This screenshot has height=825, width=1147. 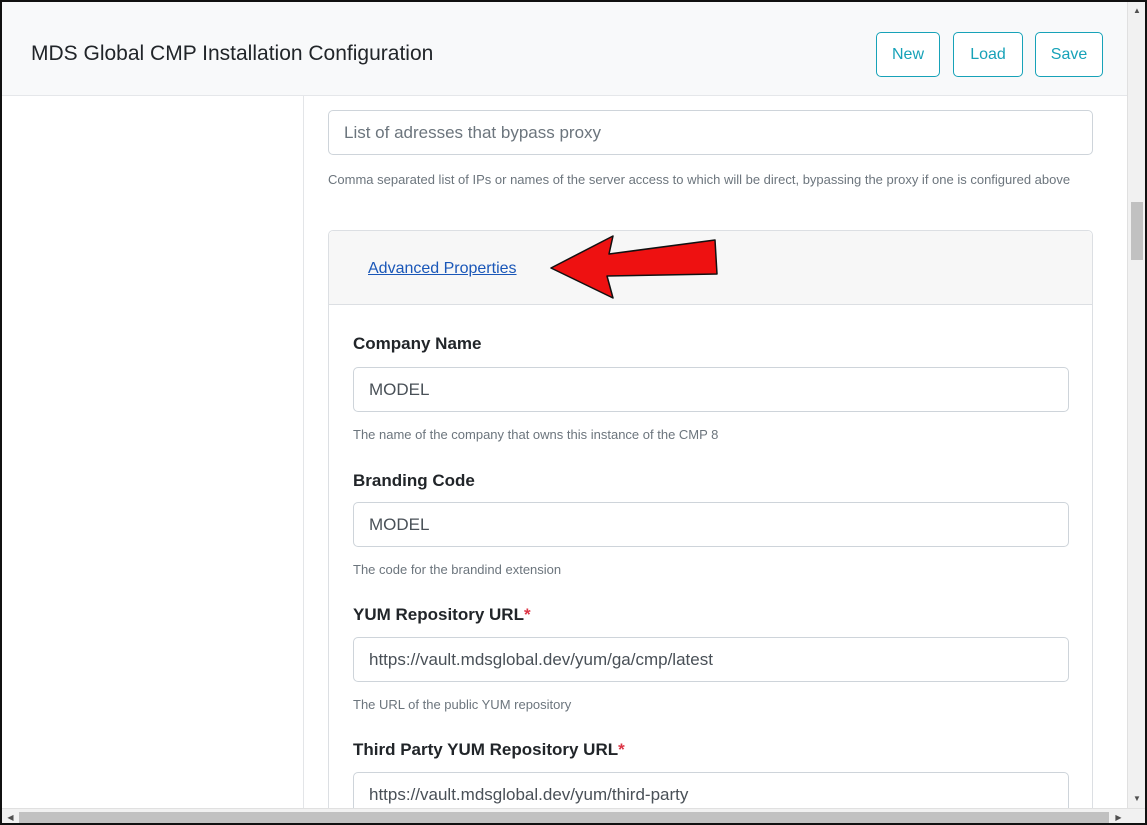 What do you see at coordinates (414, 480) in the screenshot?
I see `branding-code-label: Branding Code` at bounding box center [414, 480].